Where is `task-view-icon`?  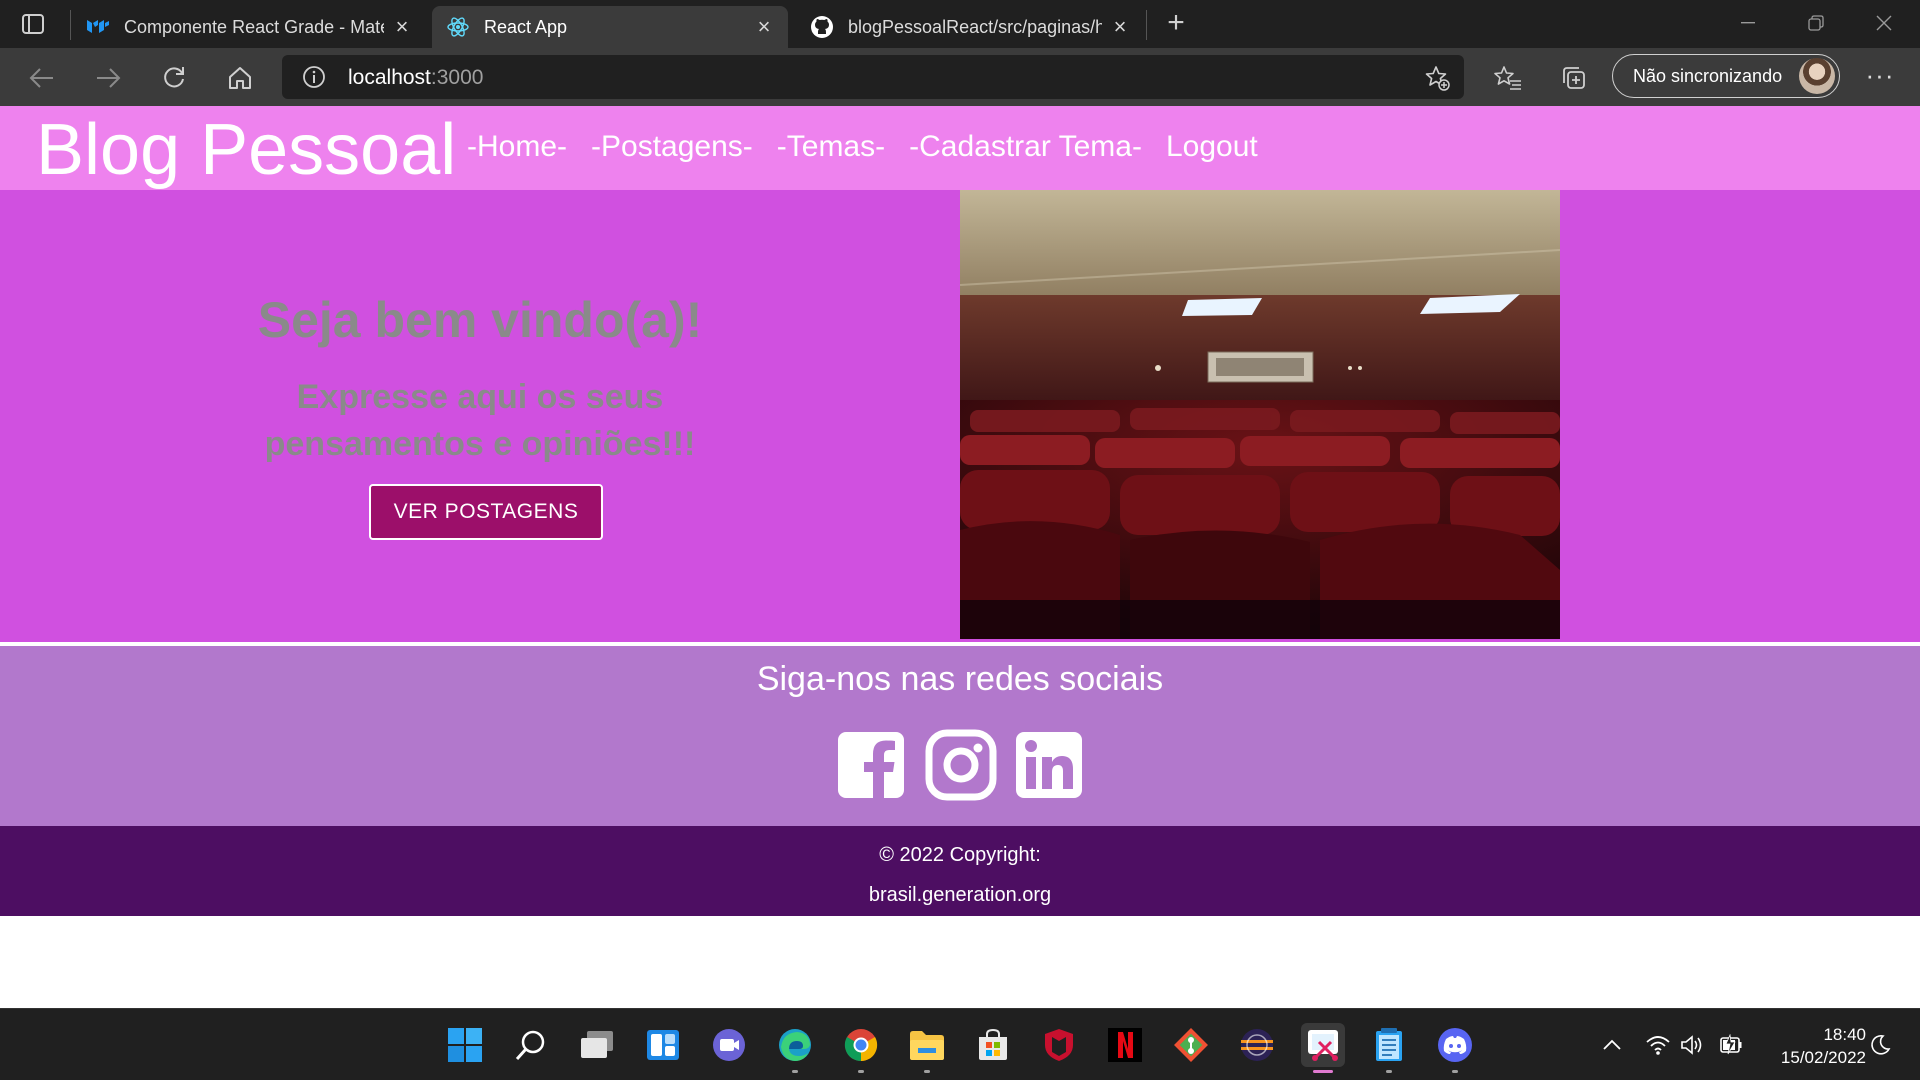 task-view-icon is located at coordinates (597, 1045).